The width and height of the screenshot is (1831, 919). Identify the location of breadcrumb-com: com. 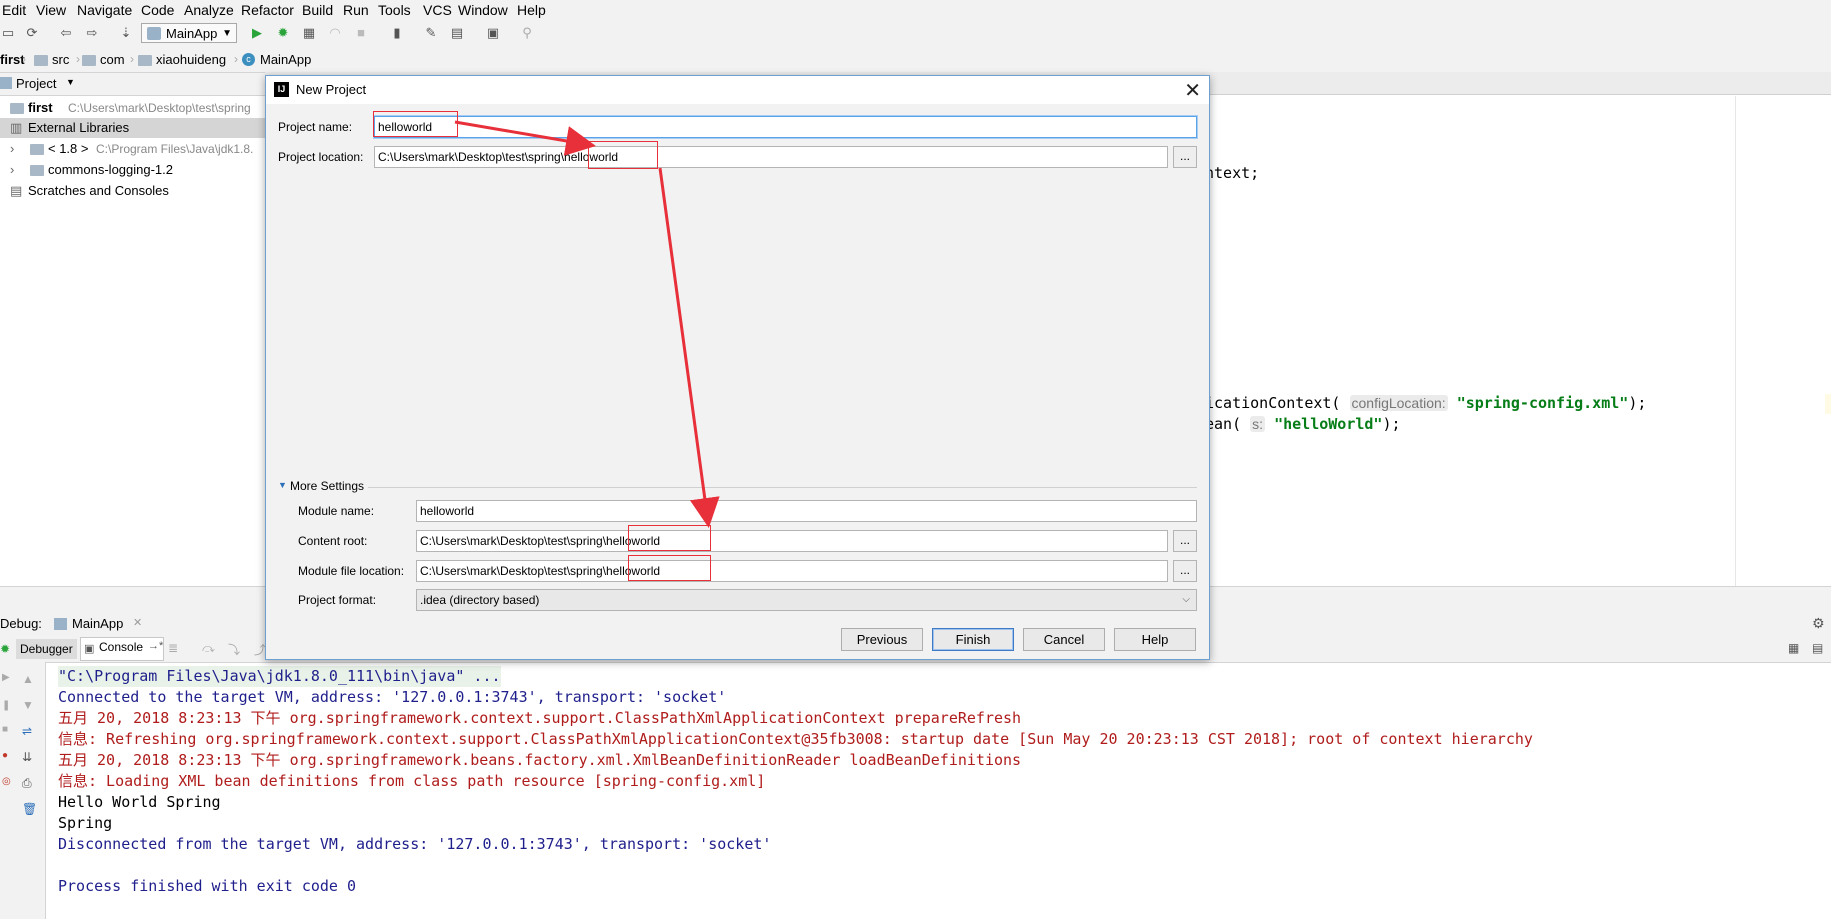
(112, 59).